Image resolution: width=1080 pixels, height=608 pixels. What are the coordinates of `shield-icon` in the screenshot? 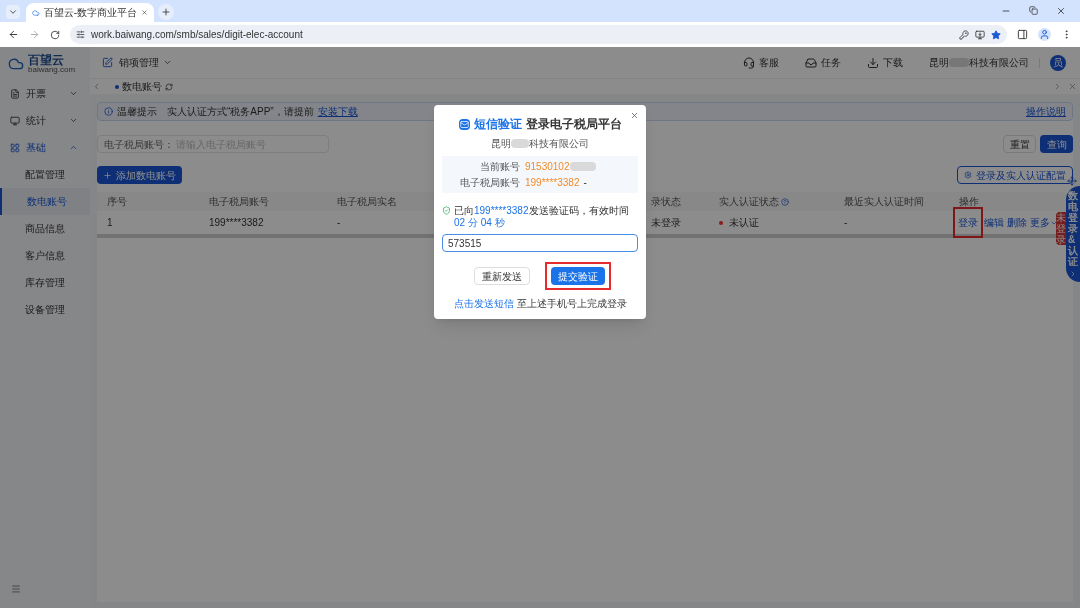 It's located at (446, 210).